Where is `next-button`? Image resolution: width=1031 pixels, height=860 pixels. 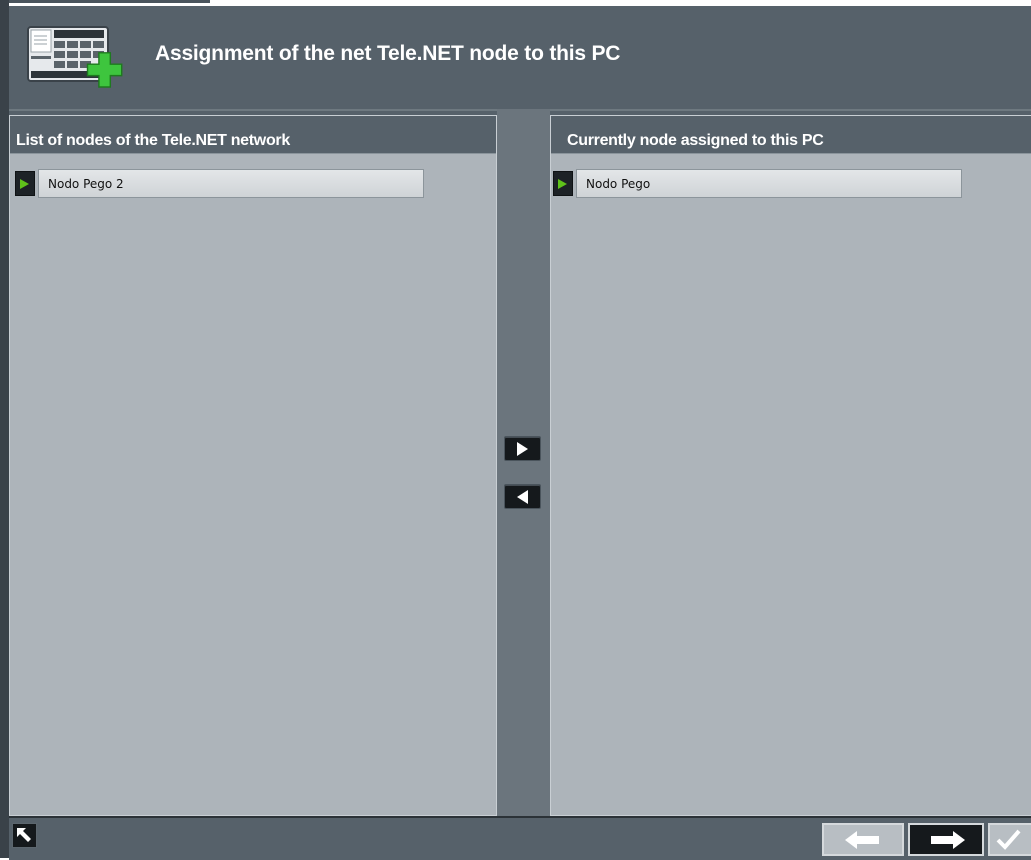
next-button is located at coordinates (946, 839).